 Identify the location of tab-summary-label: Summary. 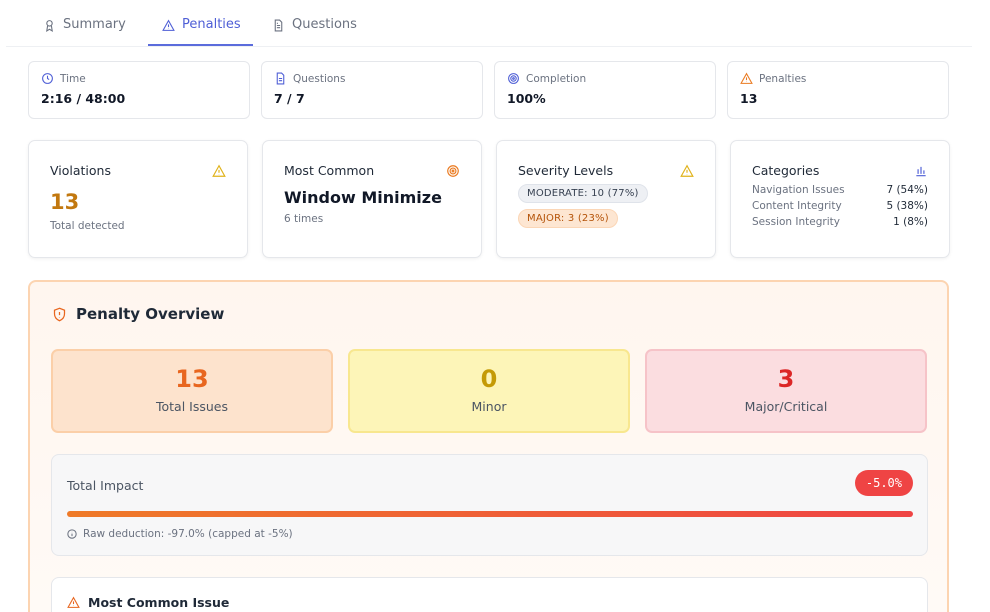
(94, 24).